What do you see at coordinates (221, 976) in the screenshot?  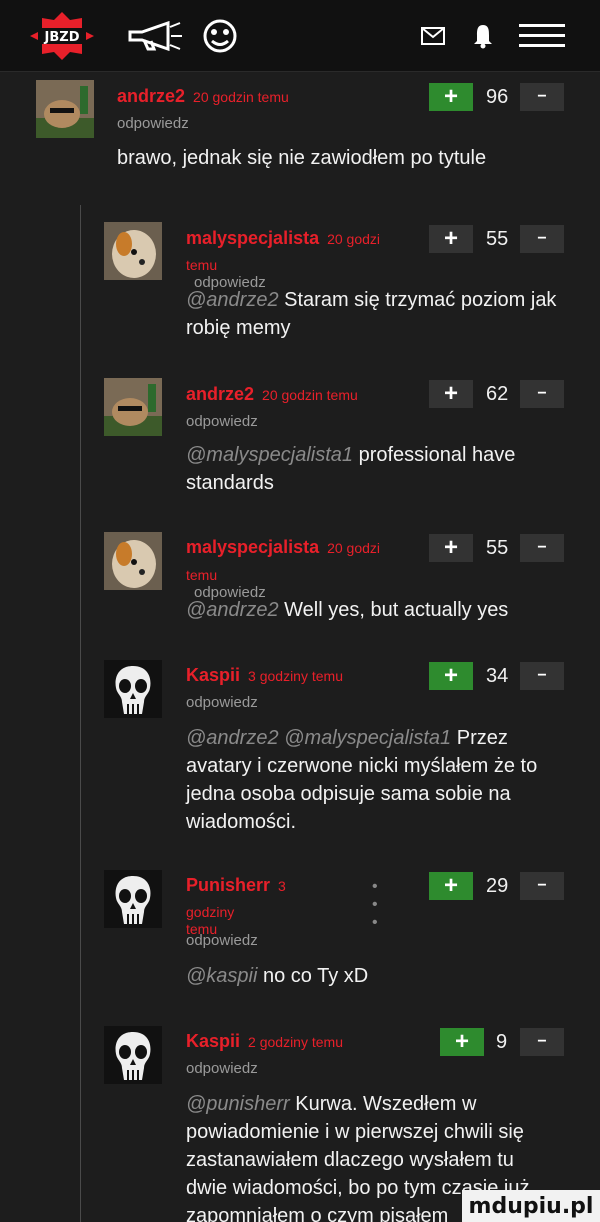 I see `mention-link: @kaspii` at bounding box center [221, 976].